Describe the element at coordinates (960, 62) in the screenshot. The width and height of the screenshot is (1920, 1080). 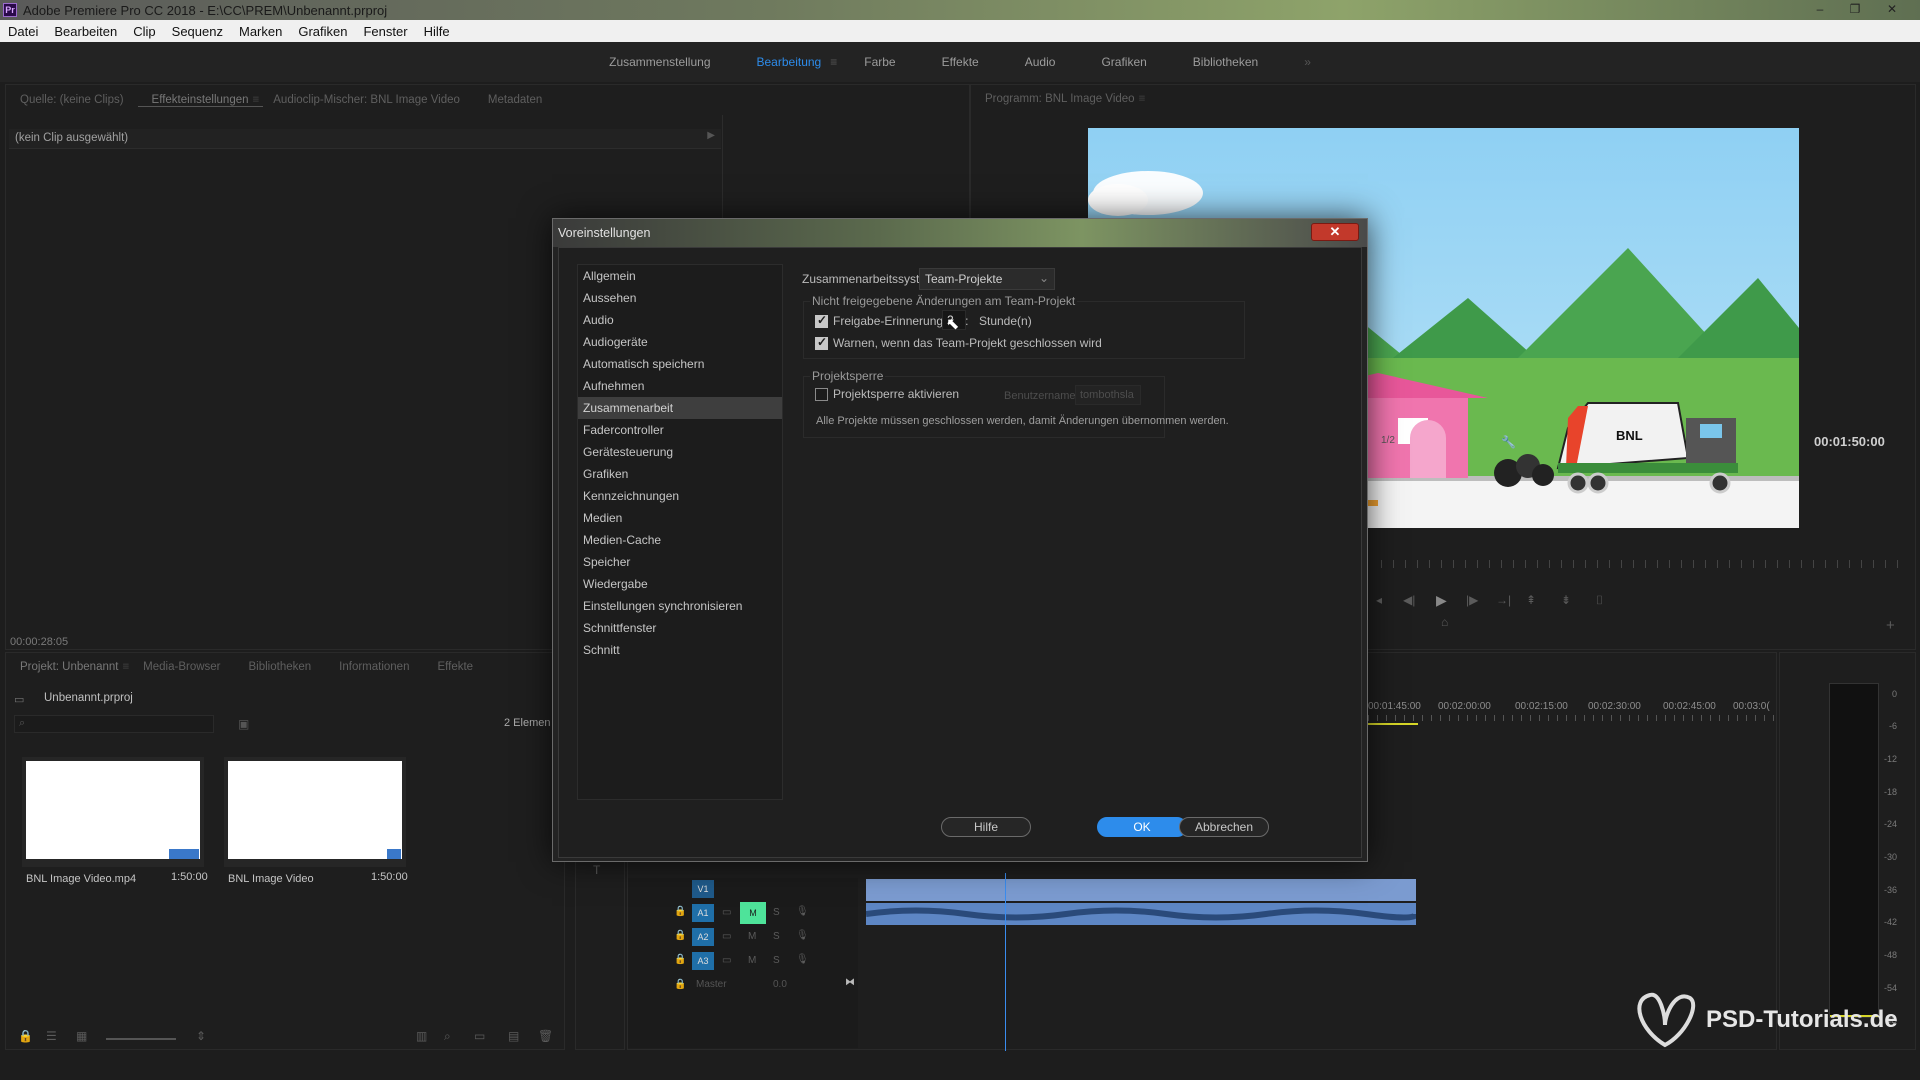
I see `workspace-effekte: Effekte` at that location.